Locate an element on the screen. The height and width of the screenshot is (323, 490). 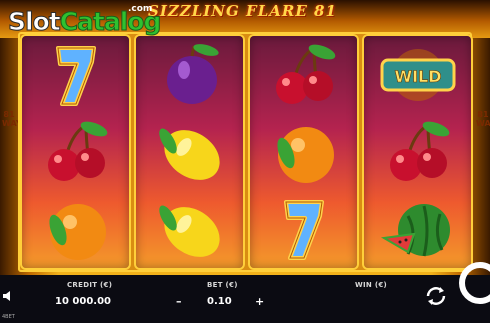
autoplay-icon is located at coordinates (436, 296).